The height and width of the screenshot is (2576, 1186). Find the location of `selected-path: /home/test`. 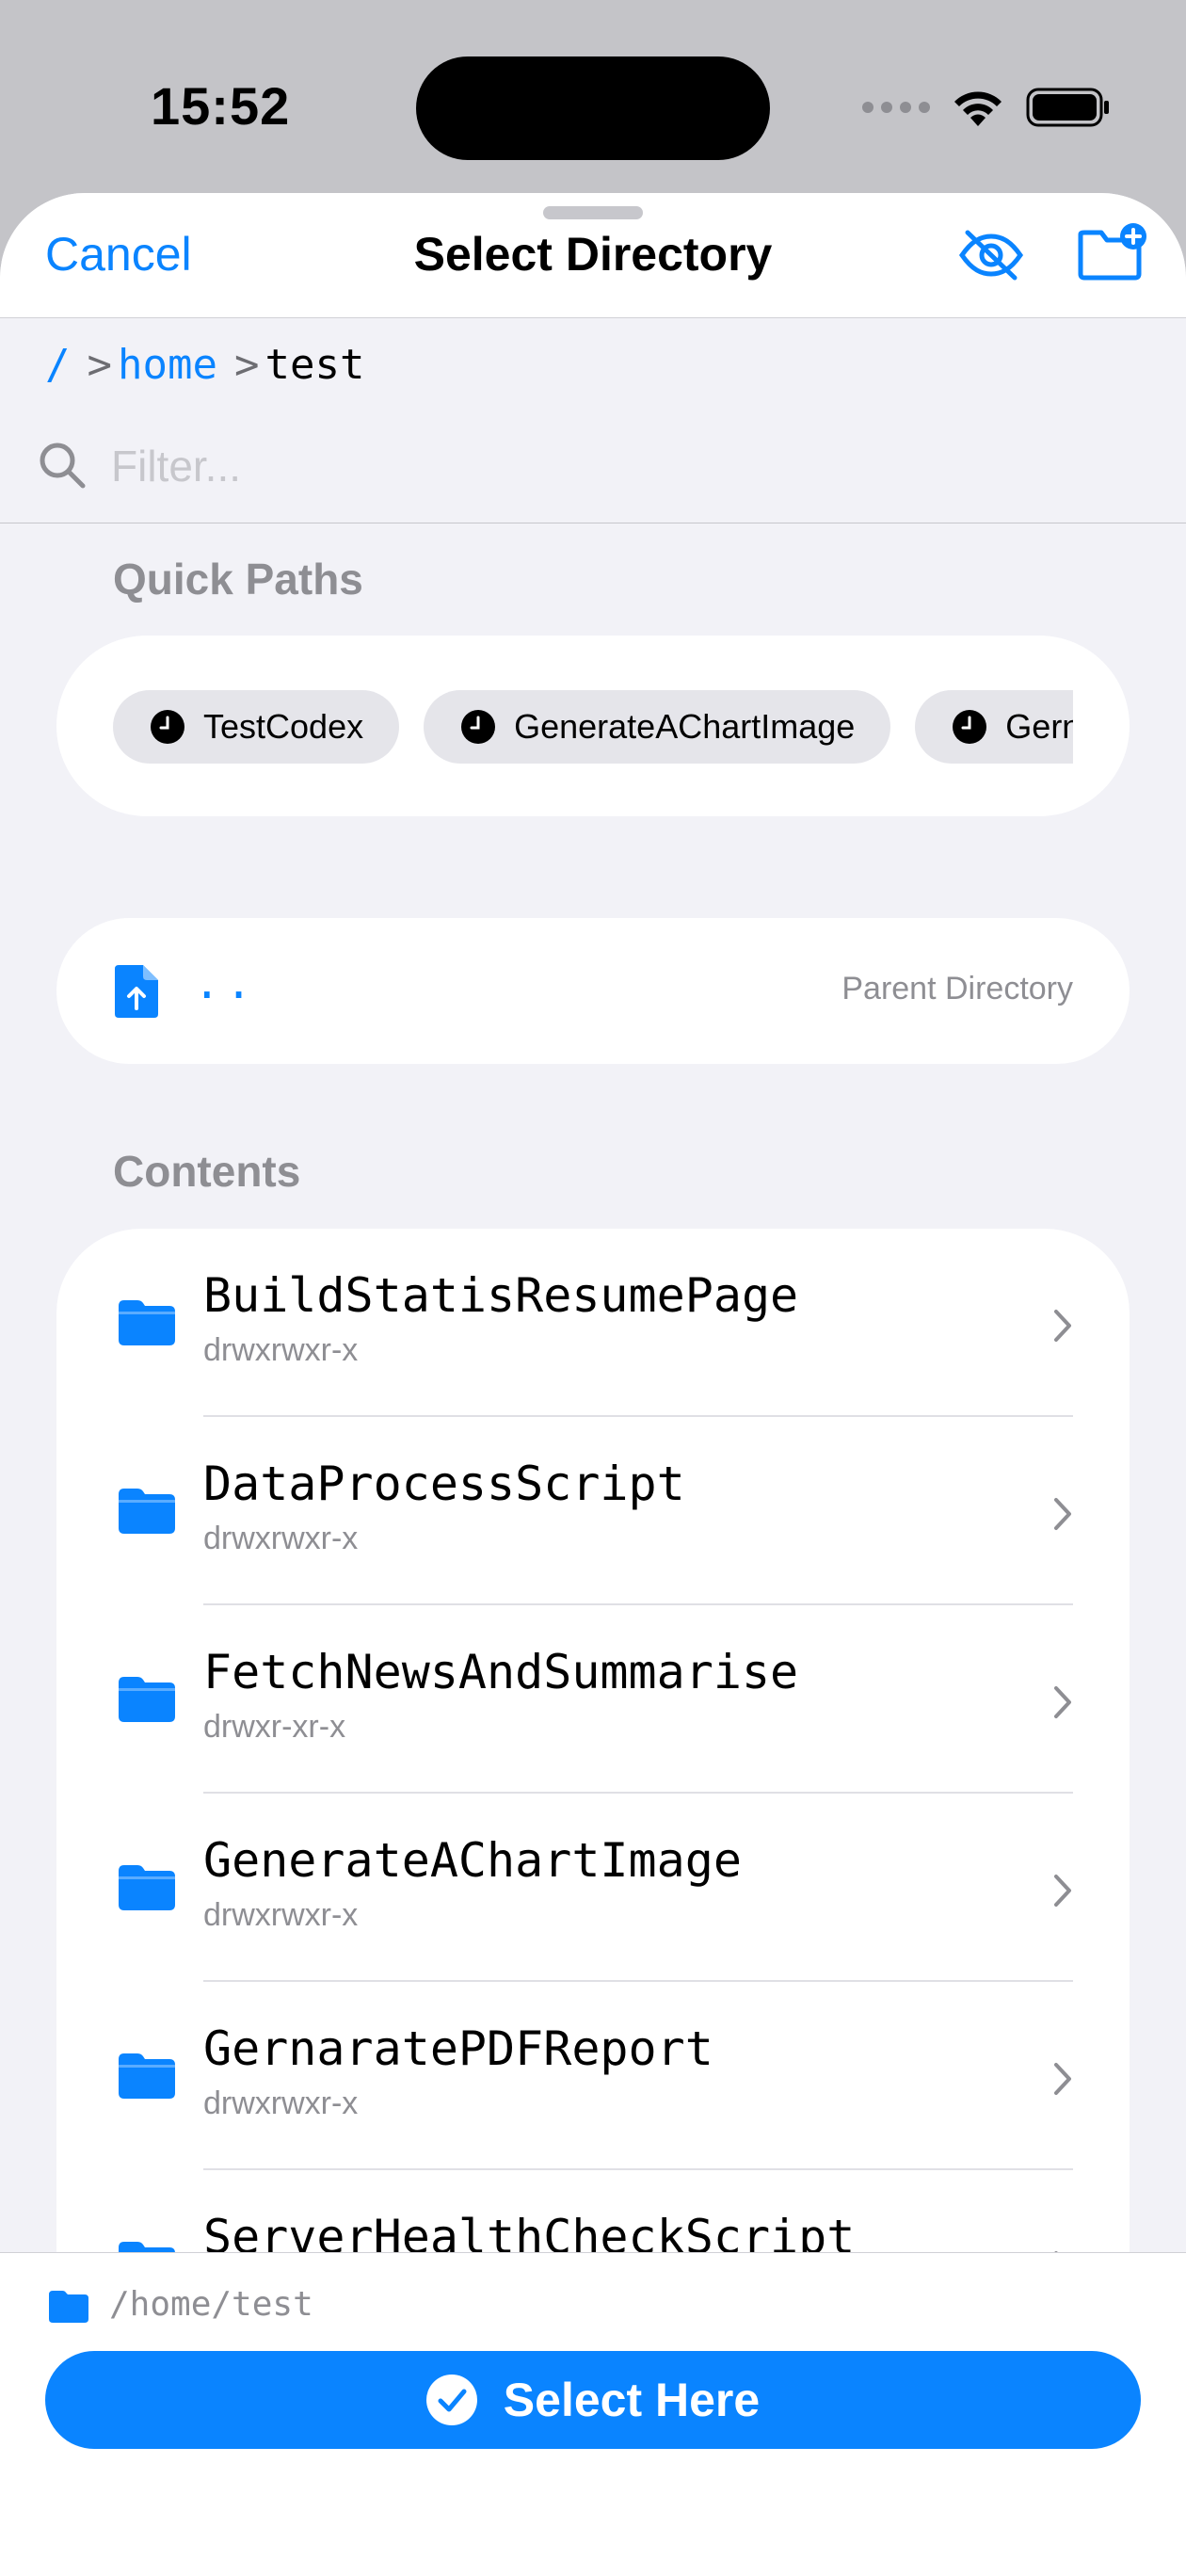

selected-path: /home/test is located at coordinates (211, 2304).